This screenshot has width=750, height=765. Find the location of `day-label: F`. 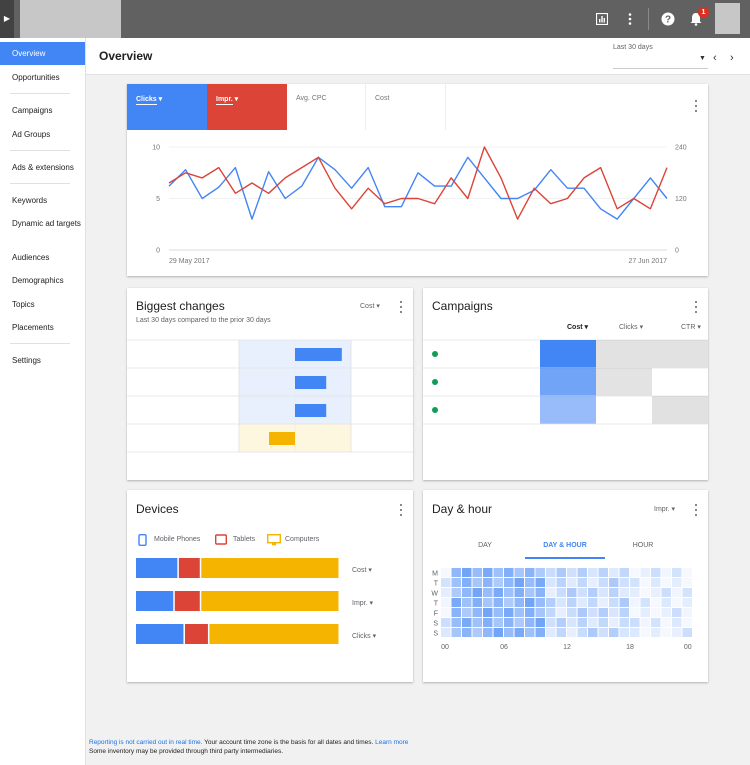

day-label: F is located at coordinates (436, 614).